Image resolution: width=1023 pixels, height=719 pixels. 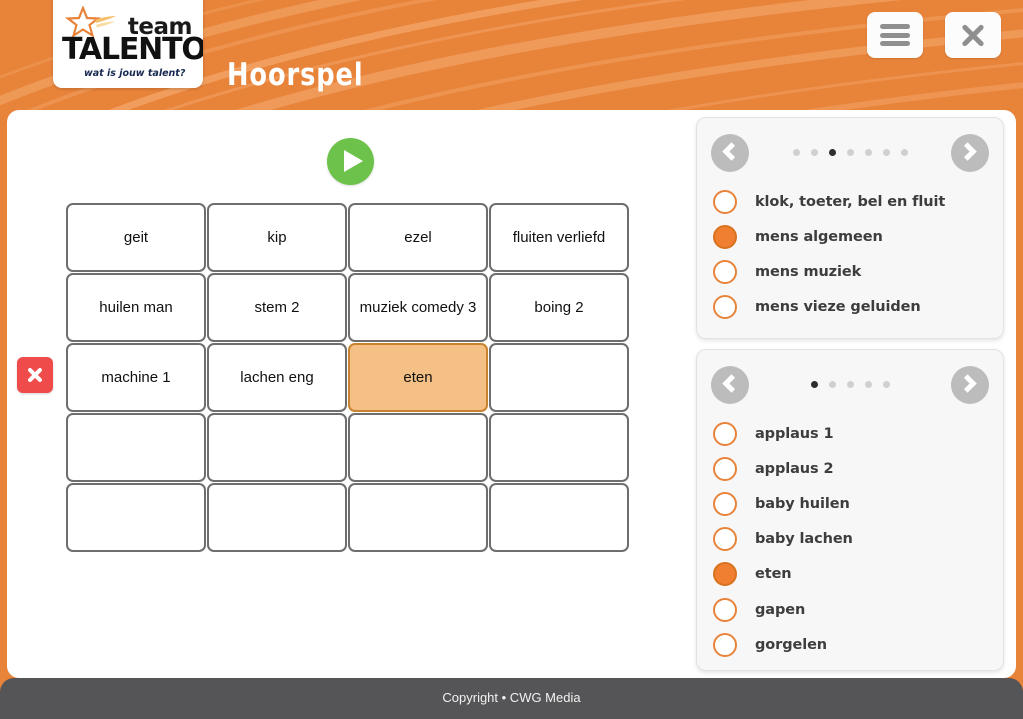 What do you see at coordinates (353, 161) in the screenshot?
I see `play-icon` at bounding box center [353, 161].